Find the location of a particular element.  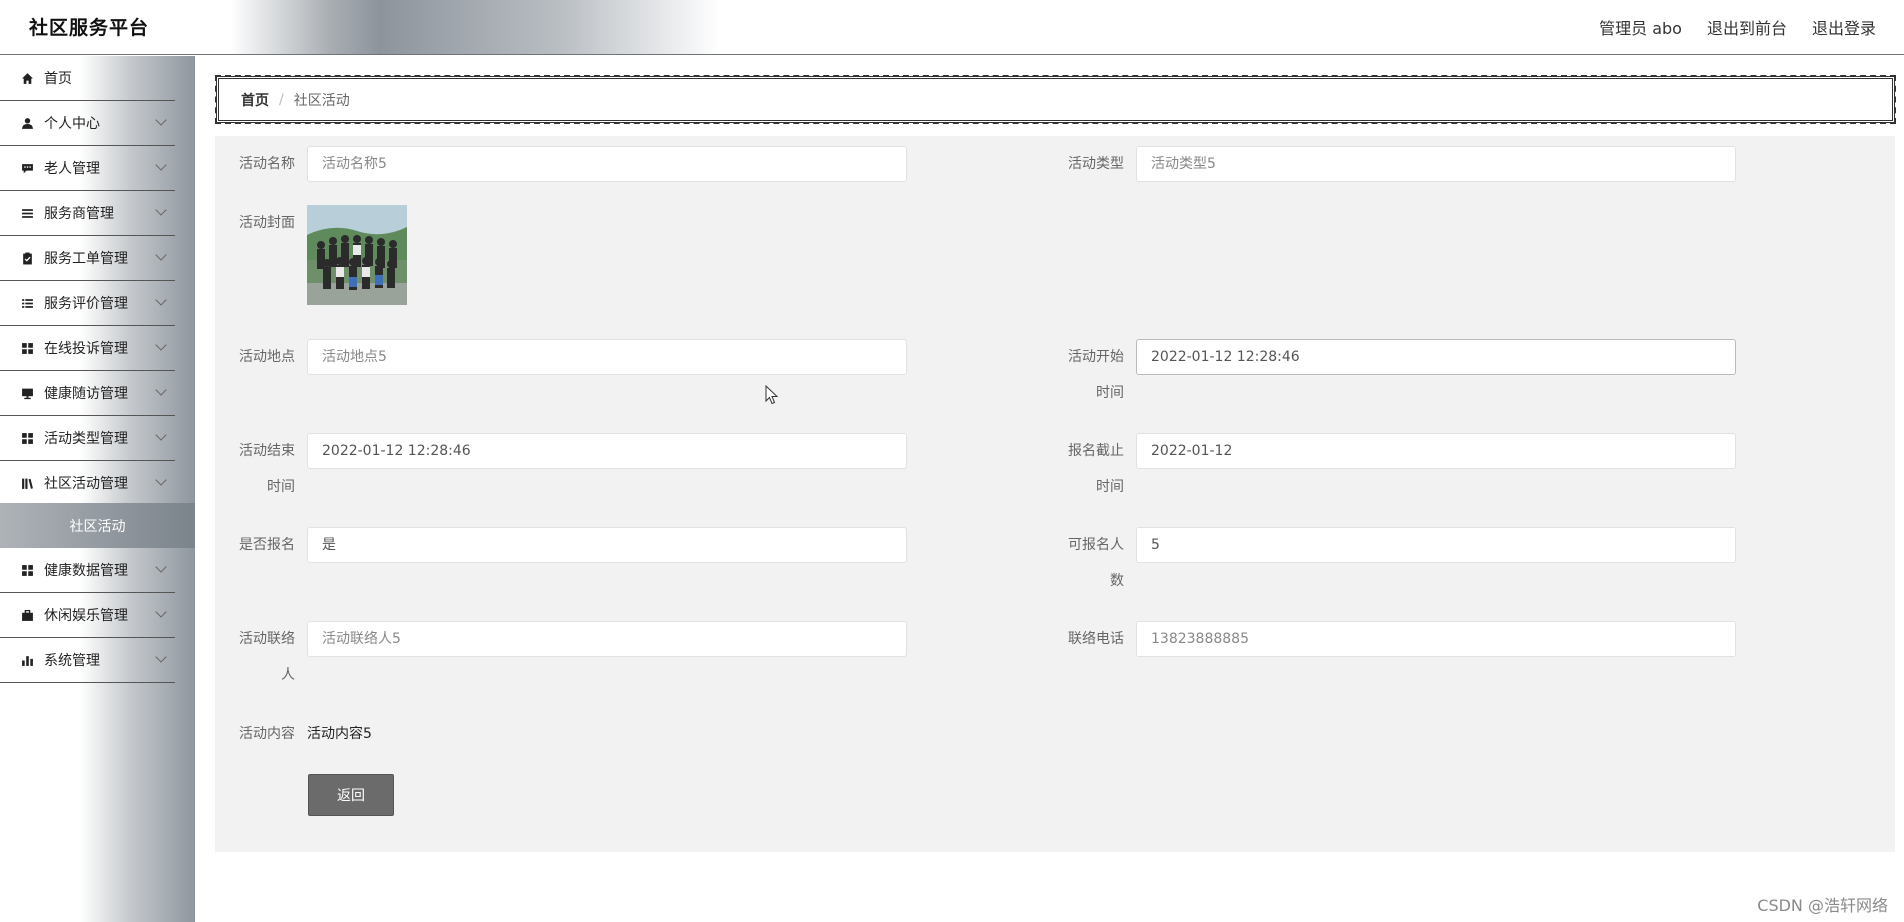

start-time-field: 2022-01-12 12:28:46 is located at coordinates (1436, 357).